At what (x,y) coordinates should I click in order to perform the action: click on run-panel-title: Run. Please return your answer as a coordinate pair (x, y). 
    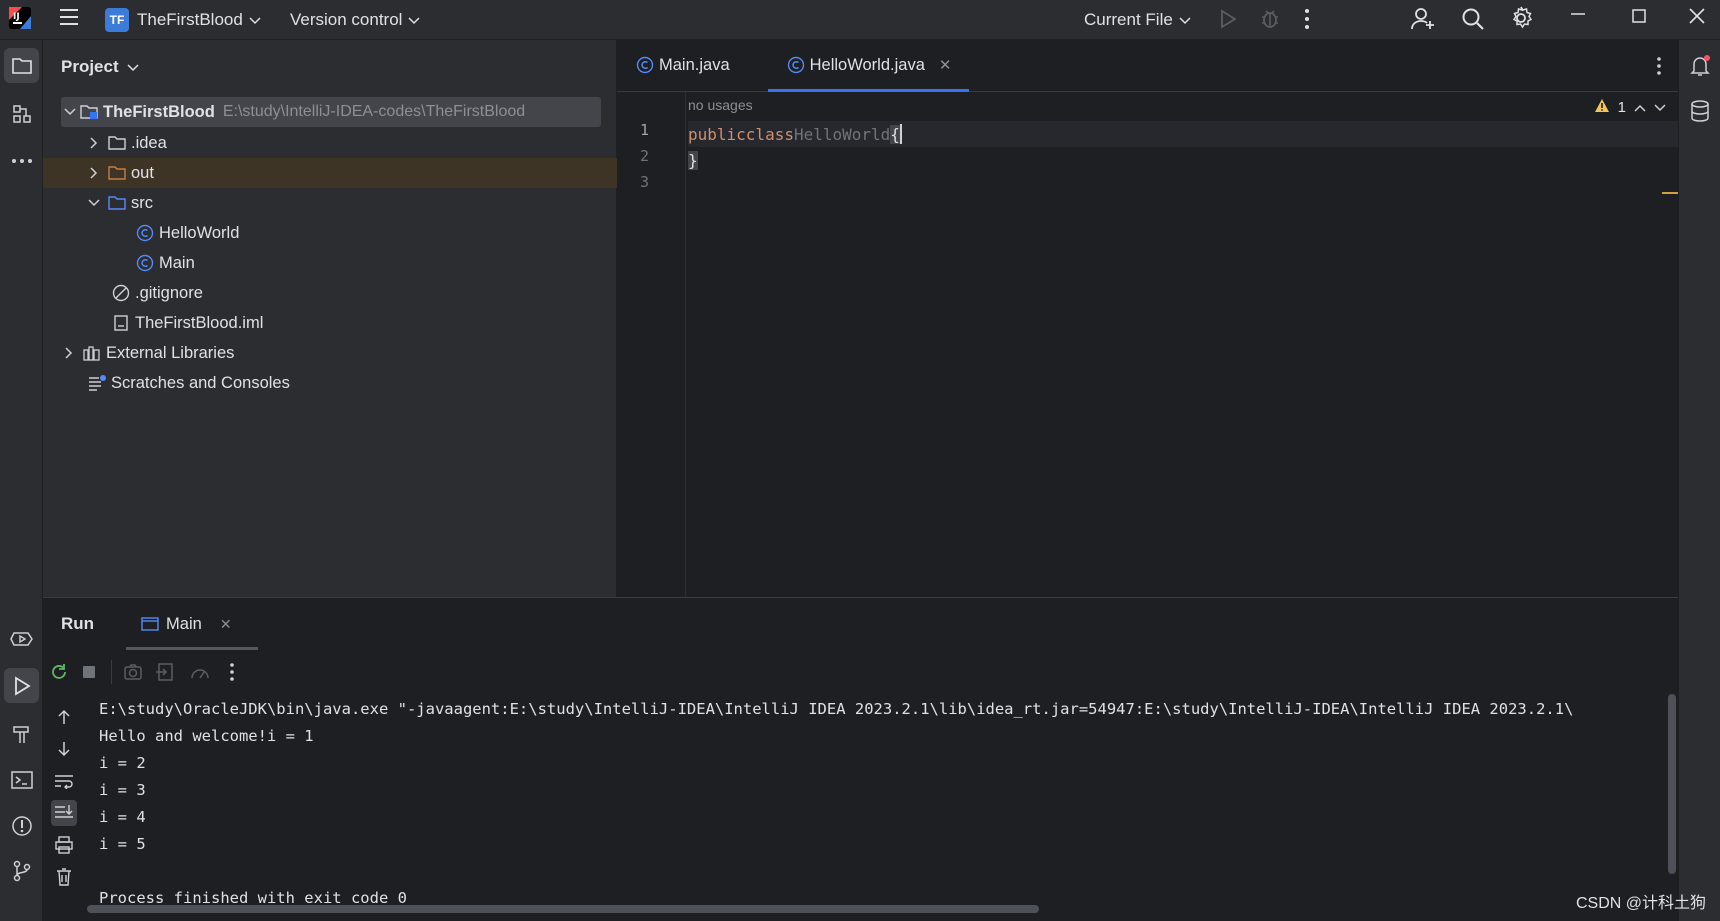
    Looking at the image, I should click on (78, 623).